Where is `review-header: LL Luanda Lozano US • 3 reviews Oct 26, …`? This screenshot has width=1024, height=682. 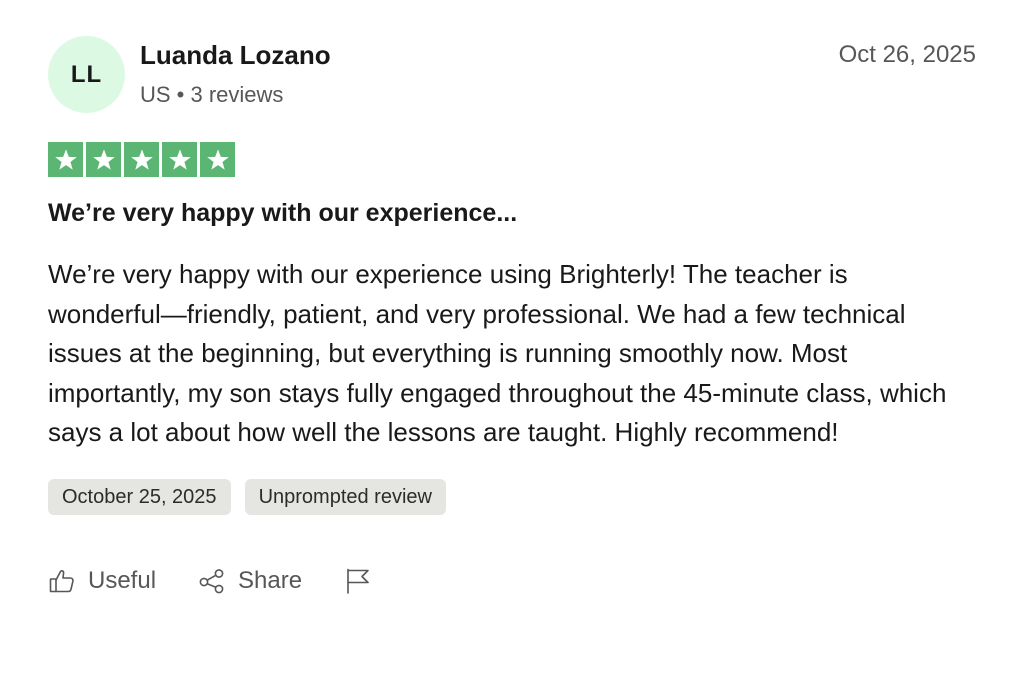
review-header: LL Luanda Lozano US • 3 reviews Oct 26, … is located at coordinates (512, 76).